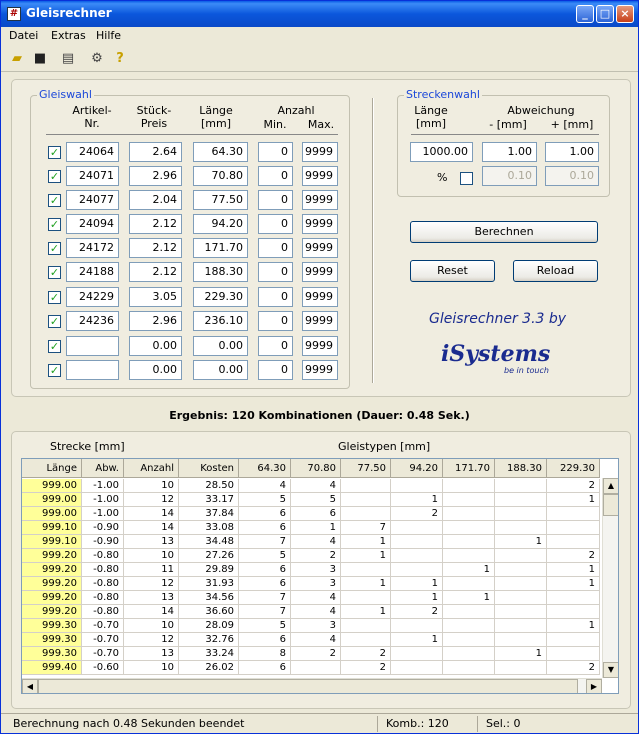 The image size is (639, 734). What do you see at coordinates (316, 598) in the screenshot?
I see `table-cell: 4` at bounding box center [316, 598].